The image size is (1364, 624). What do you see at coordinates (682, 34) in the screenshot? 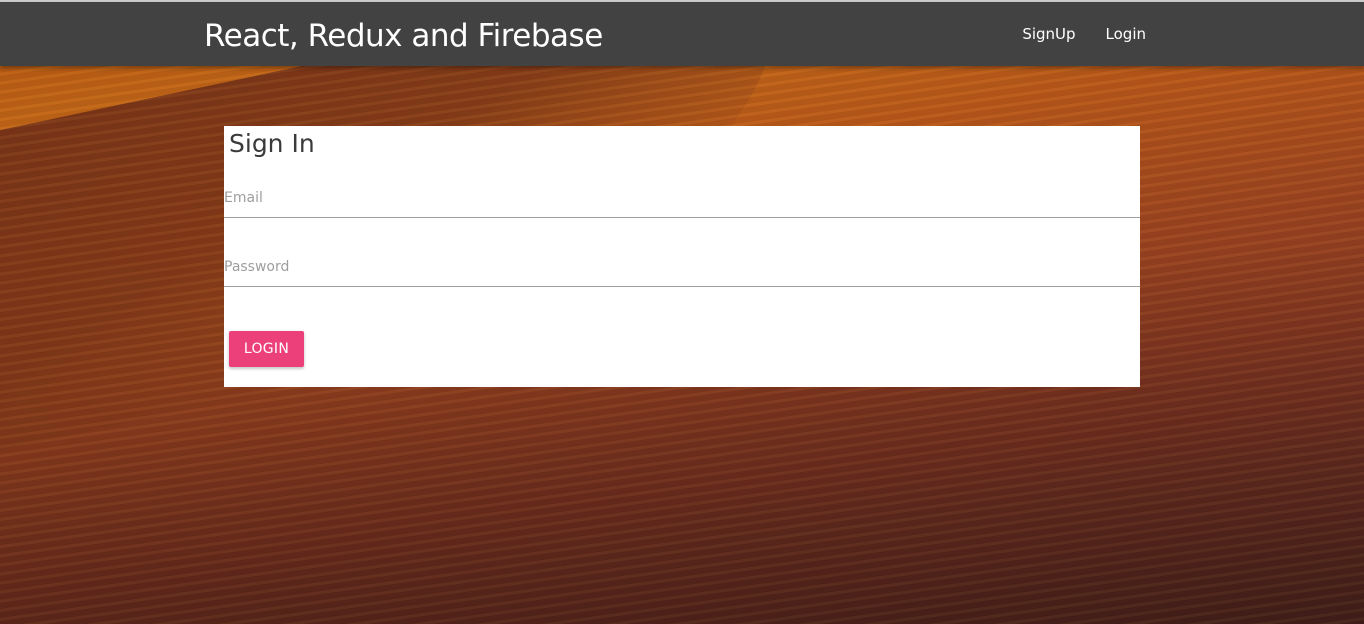
I see `navbar: React, Redux and Firebase SignUp Login` at bounding box center [682, 34].